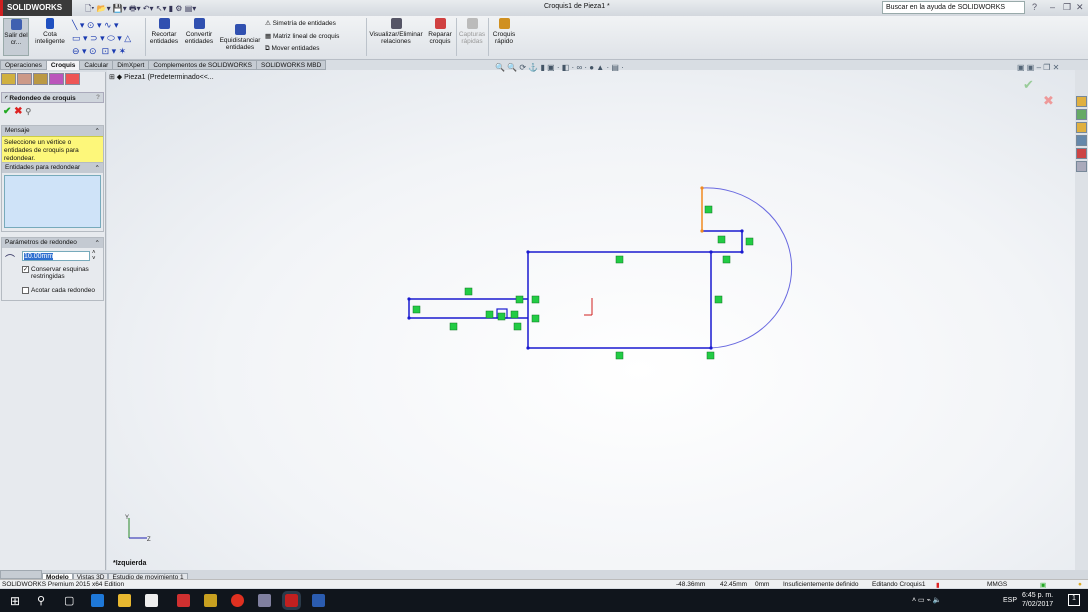  I want to click on custom-properties-icon, so click(1081, 166).